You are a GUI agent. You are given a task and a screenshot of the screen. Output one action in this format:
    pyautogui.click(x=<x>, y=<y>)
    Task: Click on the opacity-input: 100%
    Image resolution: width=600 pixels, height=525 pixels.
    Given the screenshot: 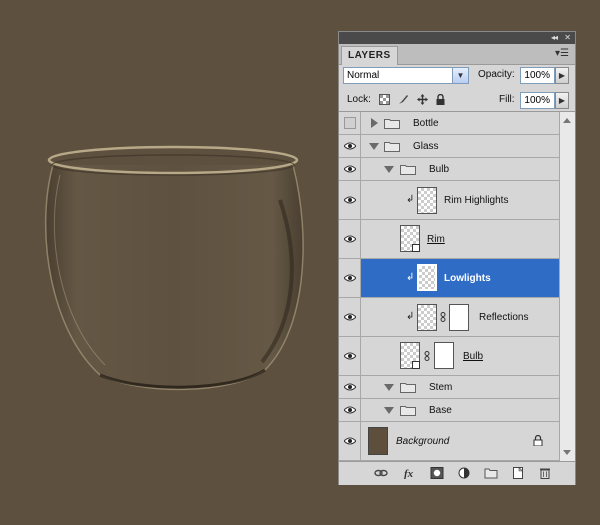 What is the action you would take?
    pyautogui.click(x=537, y=75)
    